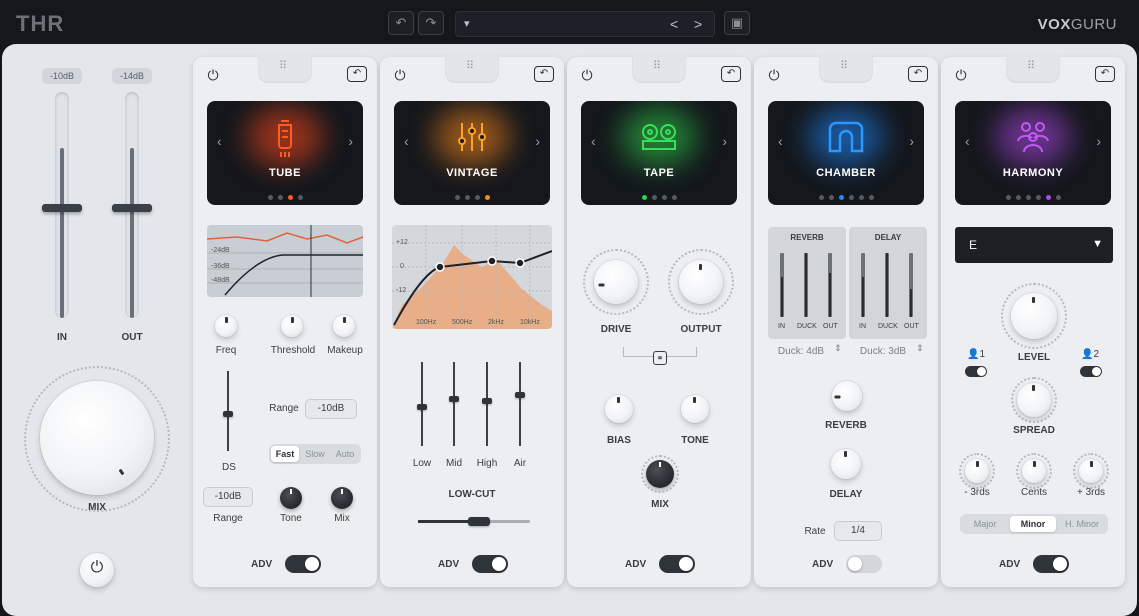 This screenshot has height=616, width=1139. What do you see at coordinates (674, 24) in the screenshot?
I see `preset-prev-button: <` at bounding box center [674, 24].